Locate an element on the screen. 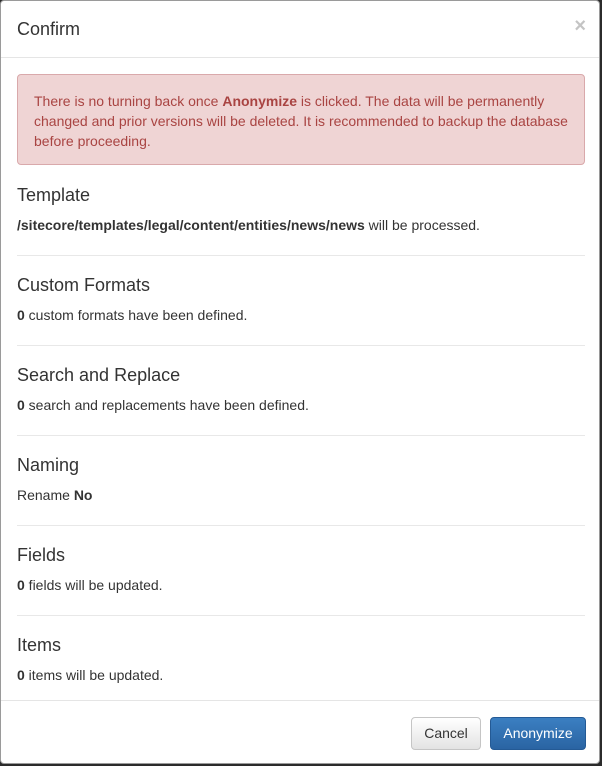 This screenshot has width=602, height=766. items-description: 0 items will be updated. is located at coordinates (301, 675).